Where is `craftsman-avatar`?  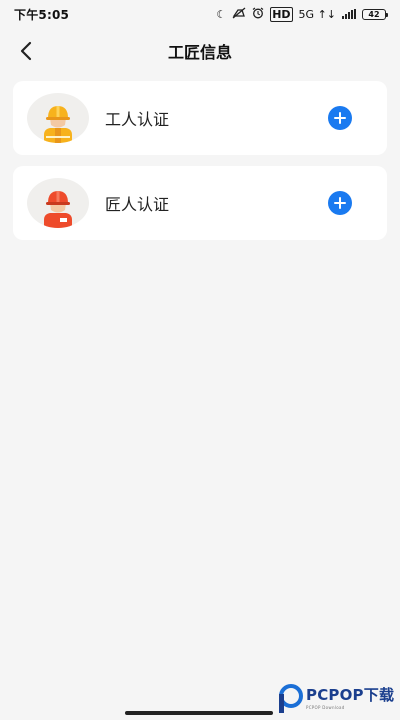 craftsman-avatar is located at coordinates (58, 203).